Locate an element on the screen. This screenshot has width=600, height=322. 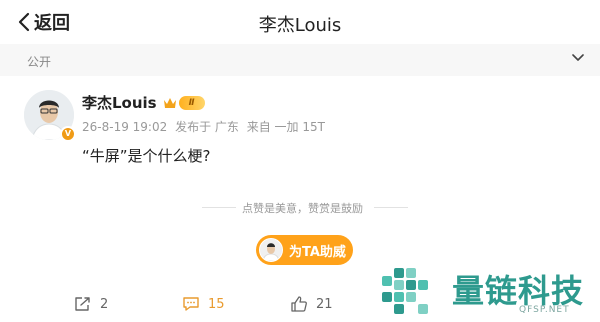
boost-button: 为TA助威 is located at coordinates (304, 250).